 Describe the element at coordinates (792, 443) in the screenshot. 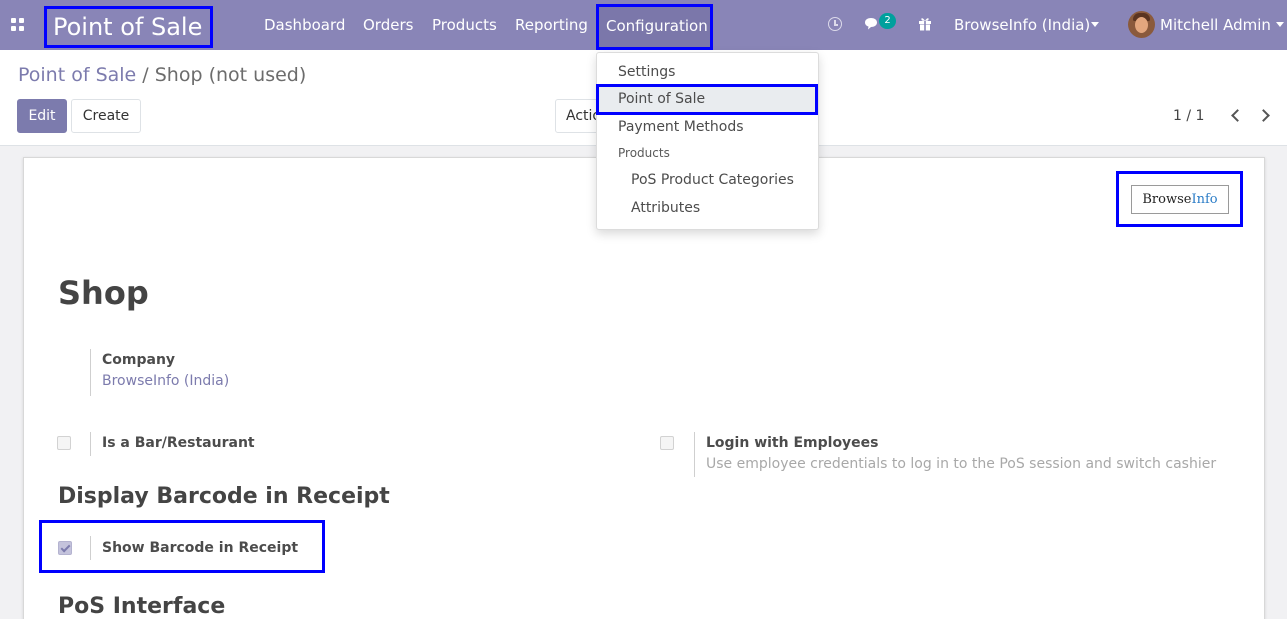

I see `login-employees-label: Login with Employees` at that location.